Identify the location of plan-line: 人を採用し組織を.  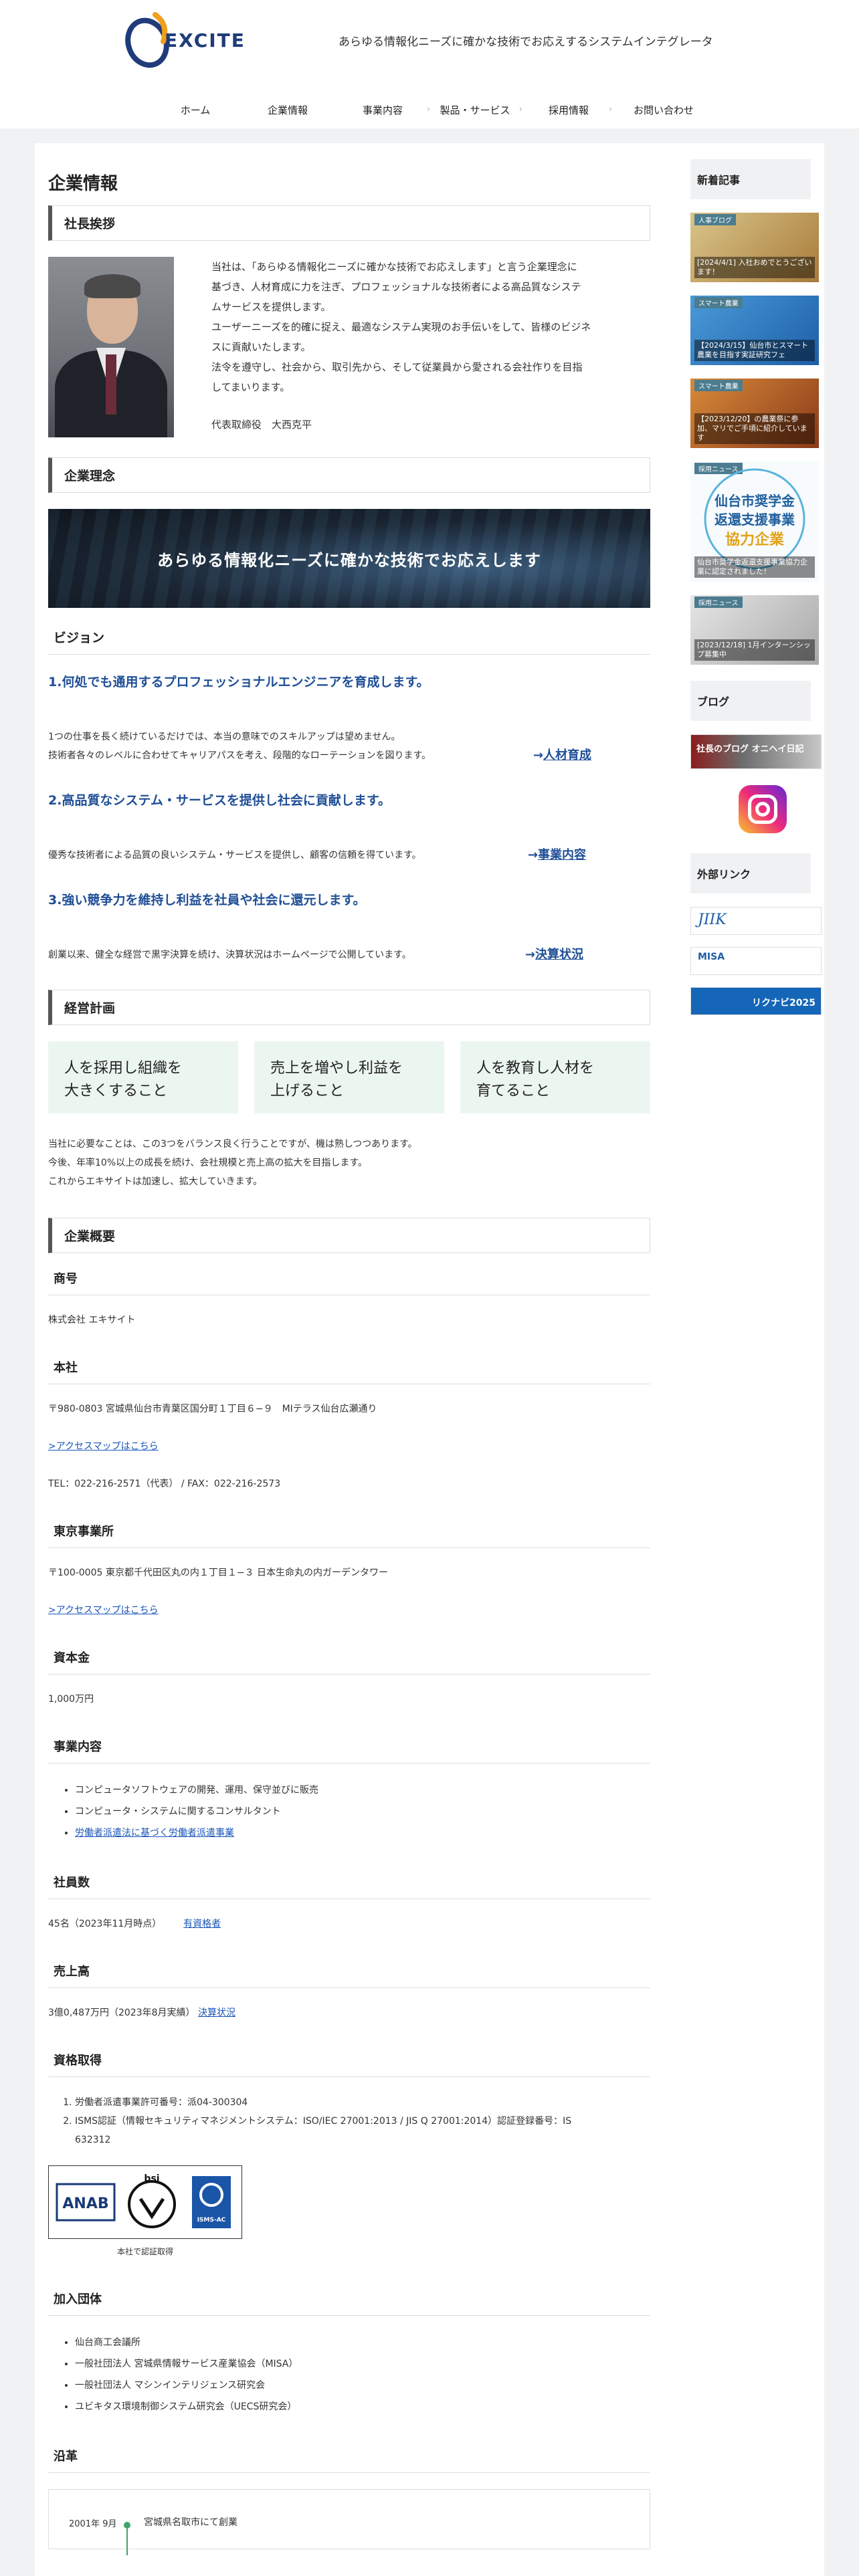
(124, 1068).